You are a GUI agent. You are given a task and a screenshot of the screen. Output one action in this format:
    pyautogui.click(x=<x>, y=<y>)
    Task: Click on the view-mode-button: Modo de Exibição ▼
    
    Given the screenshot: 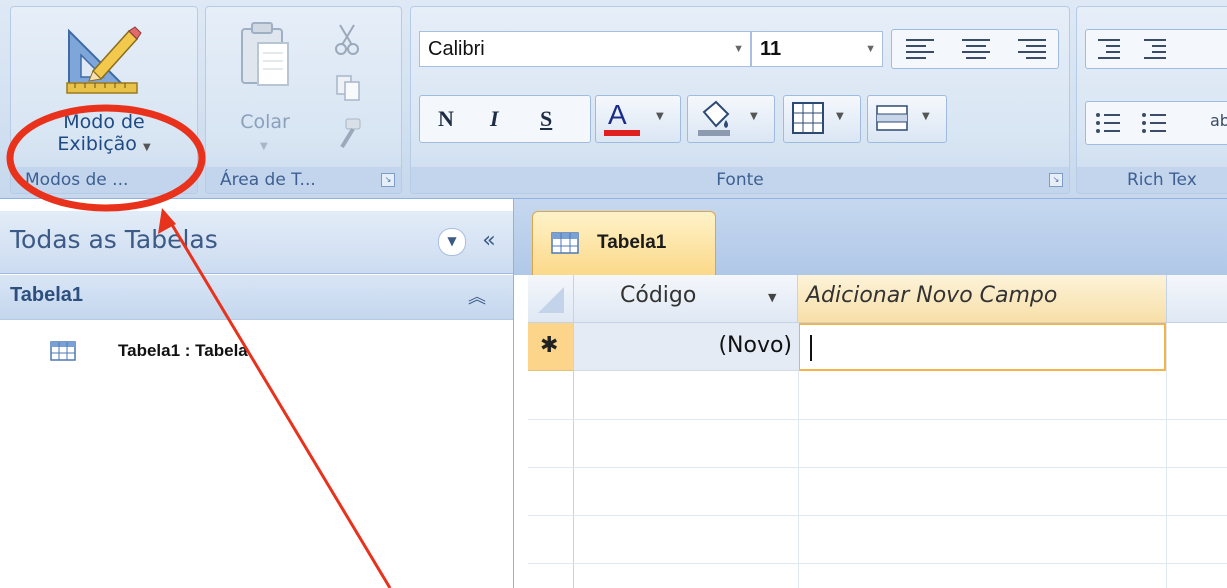 What is the action you would take?
    pyautogui.click(x=104, y=88)
    